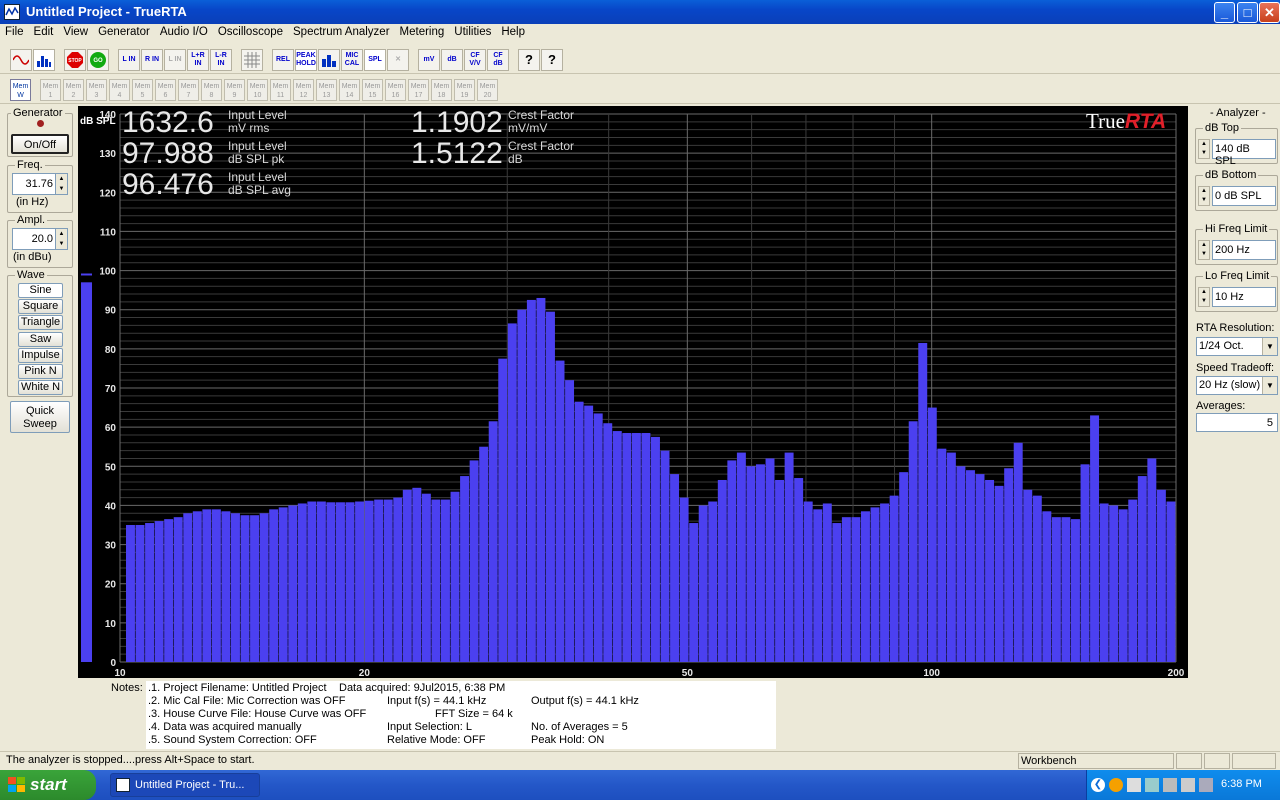 Image resolution: width=1280 pixels, height=800 pixels. I want to click on go-icon: GO, so click(98, 60).